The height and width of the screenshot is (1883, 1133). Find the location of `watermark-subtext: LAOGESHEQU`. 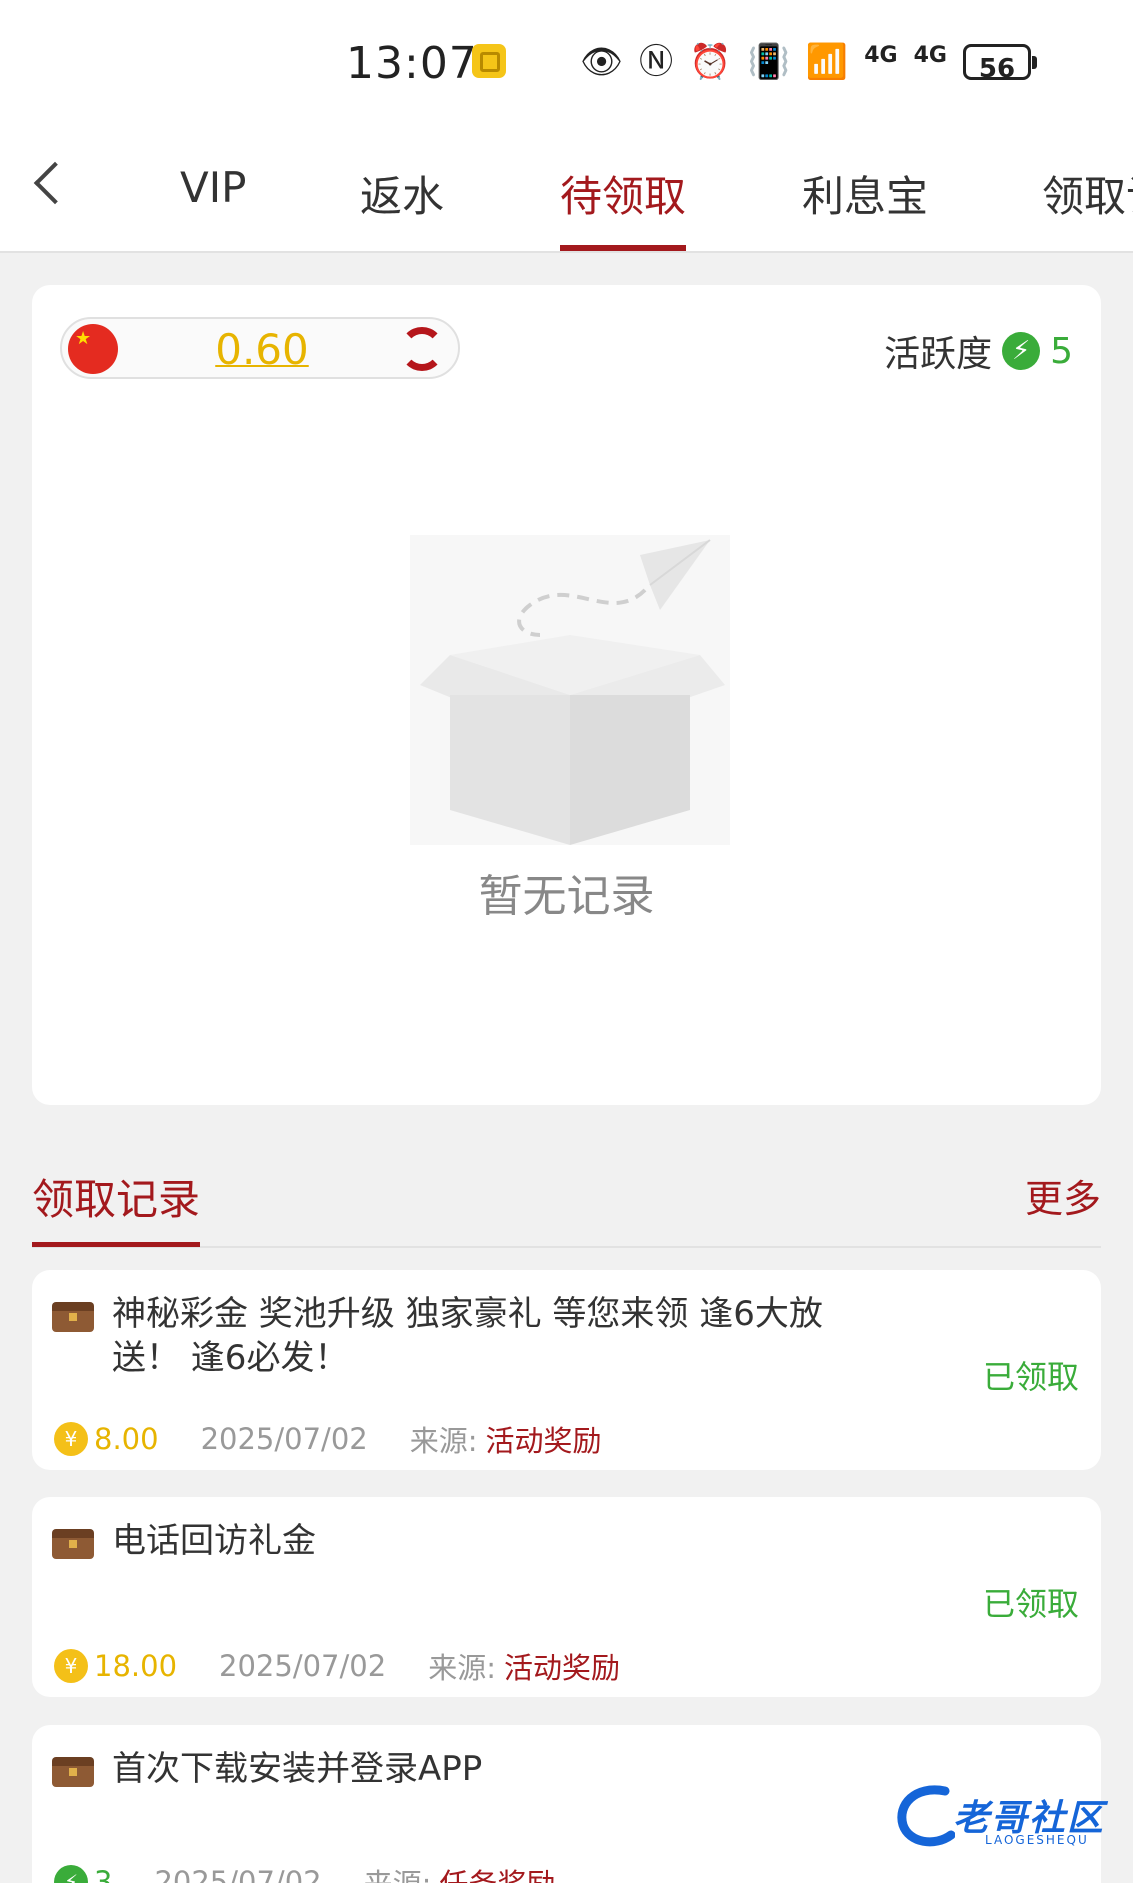

watermark-subtext: LAOGESHEQU is located at coordinates (1037, 1840).